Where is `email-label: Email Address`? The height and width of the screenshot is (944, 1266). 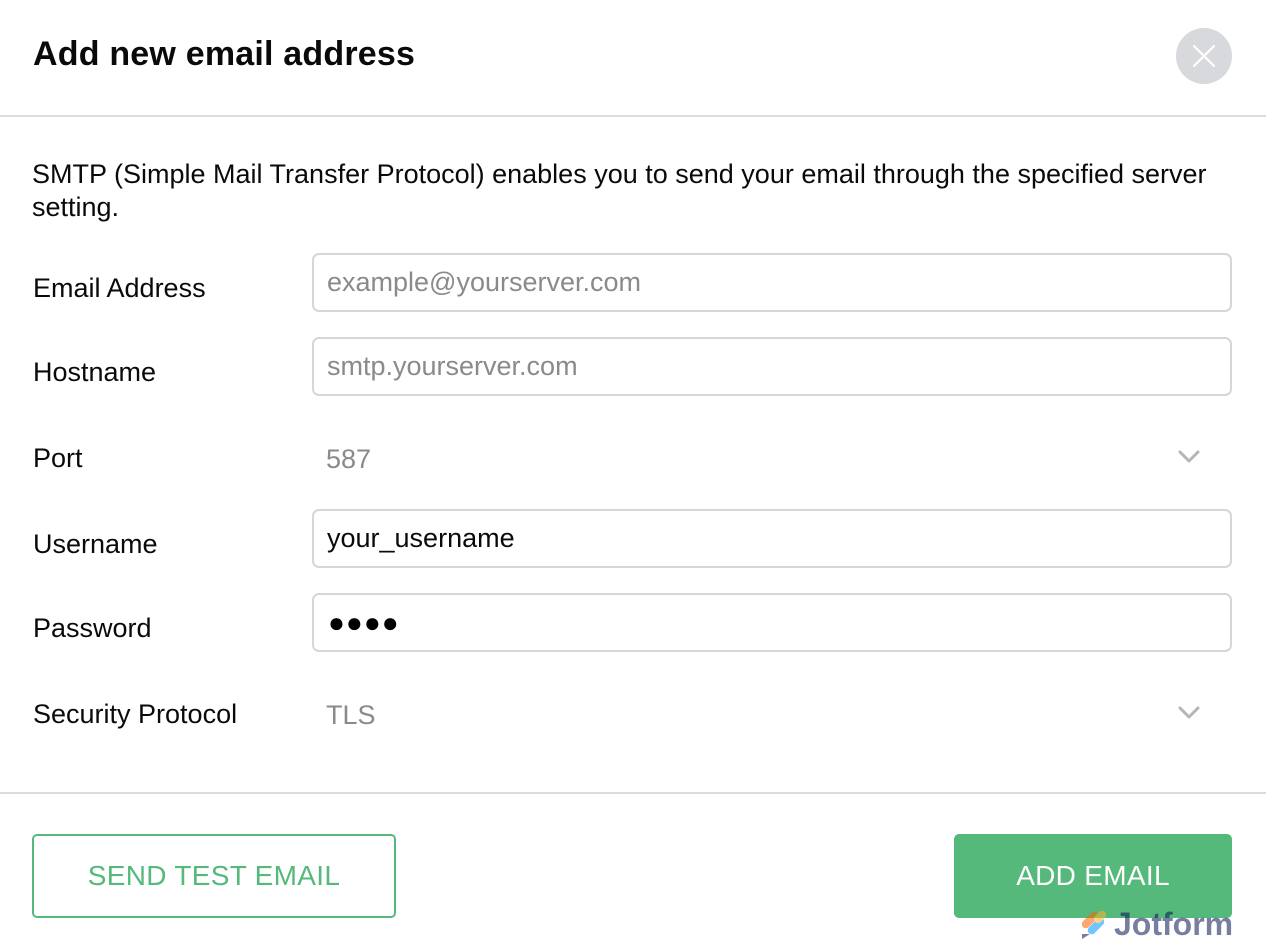 email-label: Email Address is located at coordinates (119, 288).